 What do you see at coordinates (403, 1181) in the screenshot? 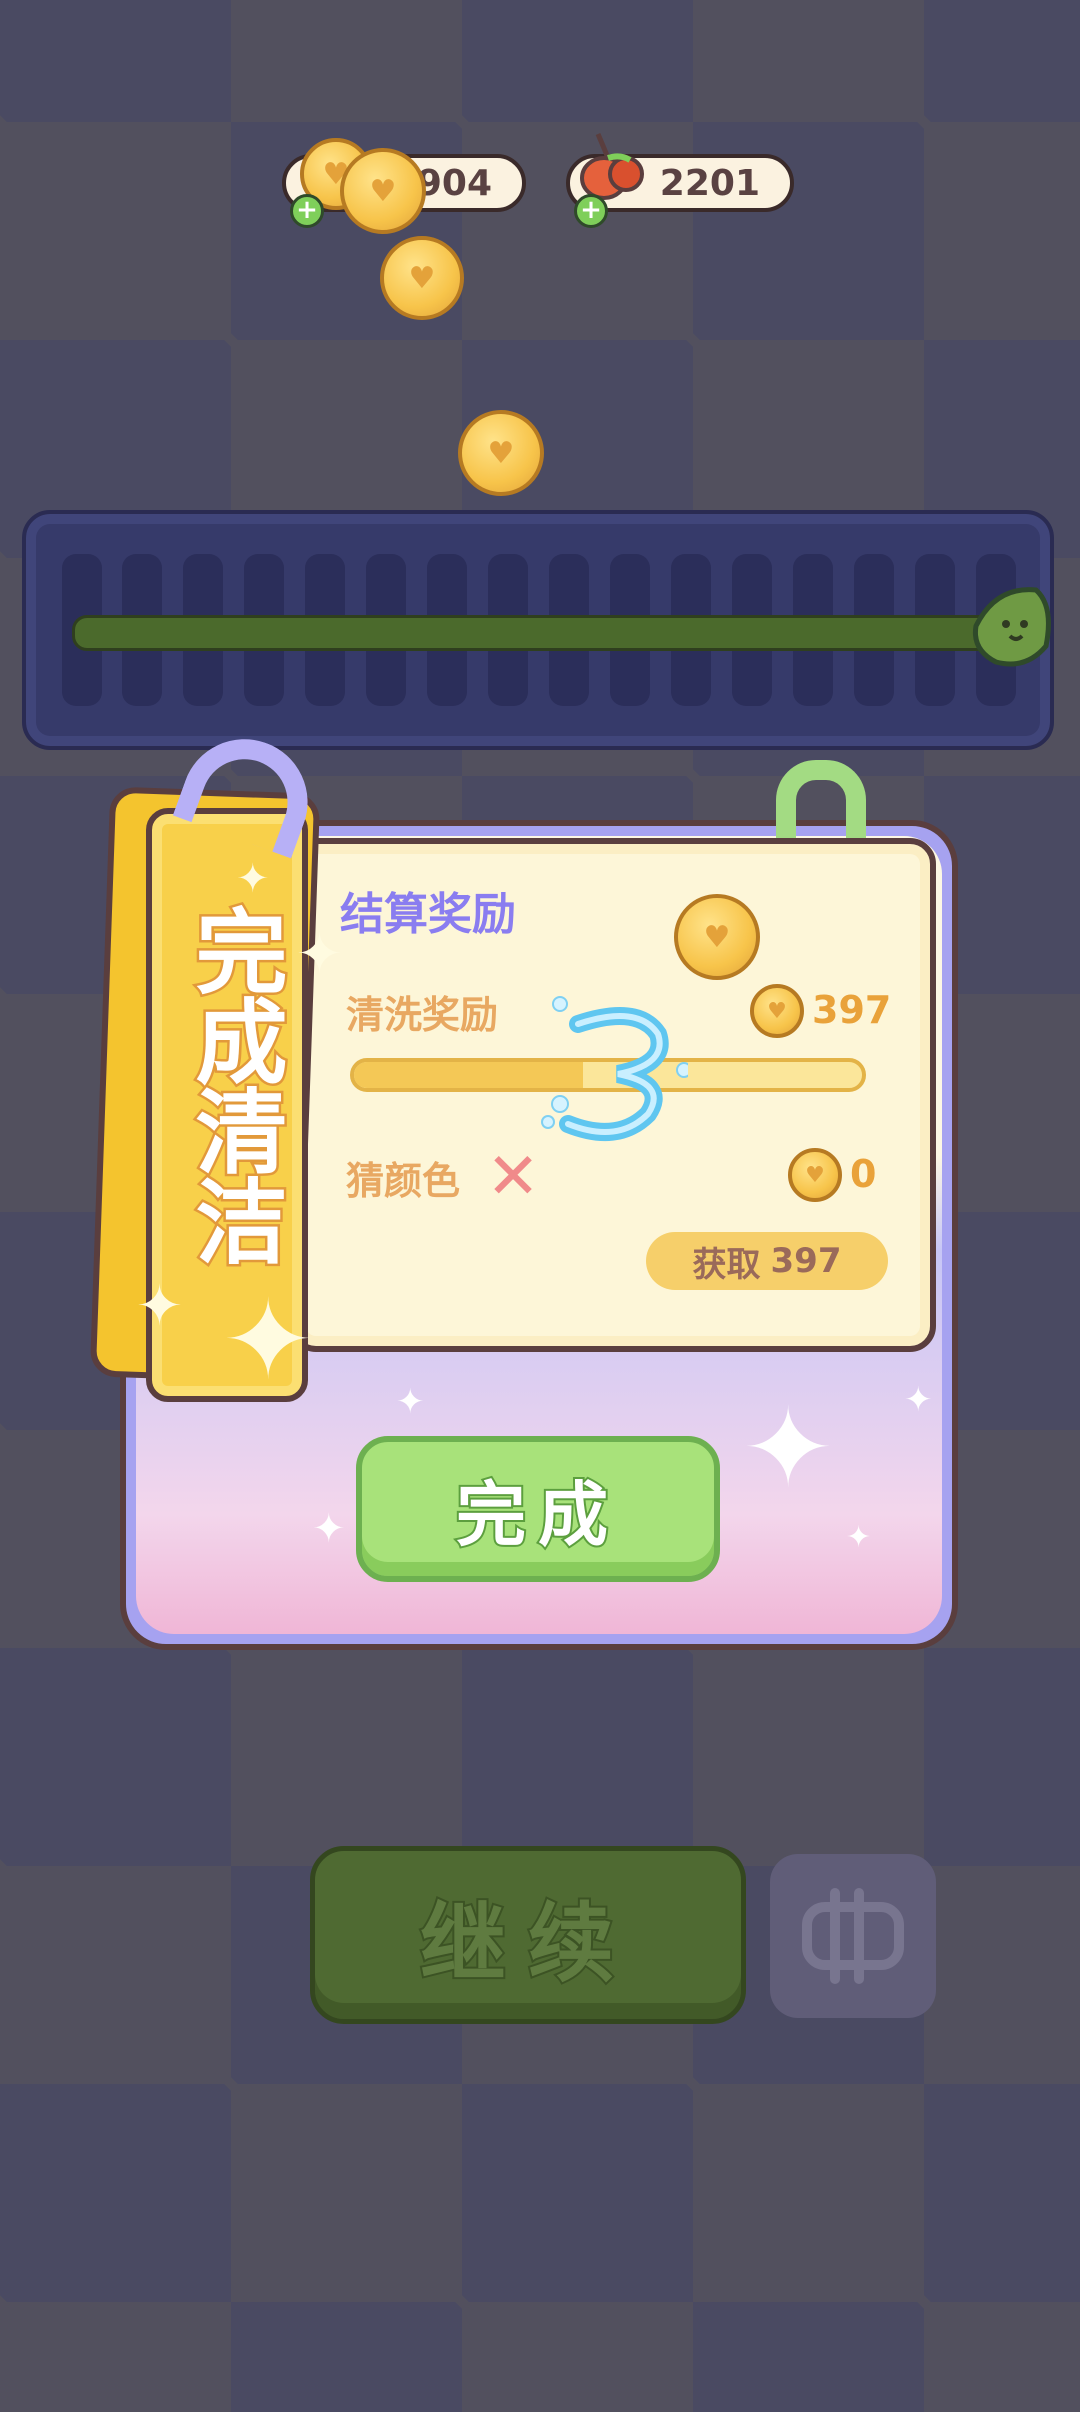
I see `guess-color-label: 猜颜色` at bounding box center [403, 1181].